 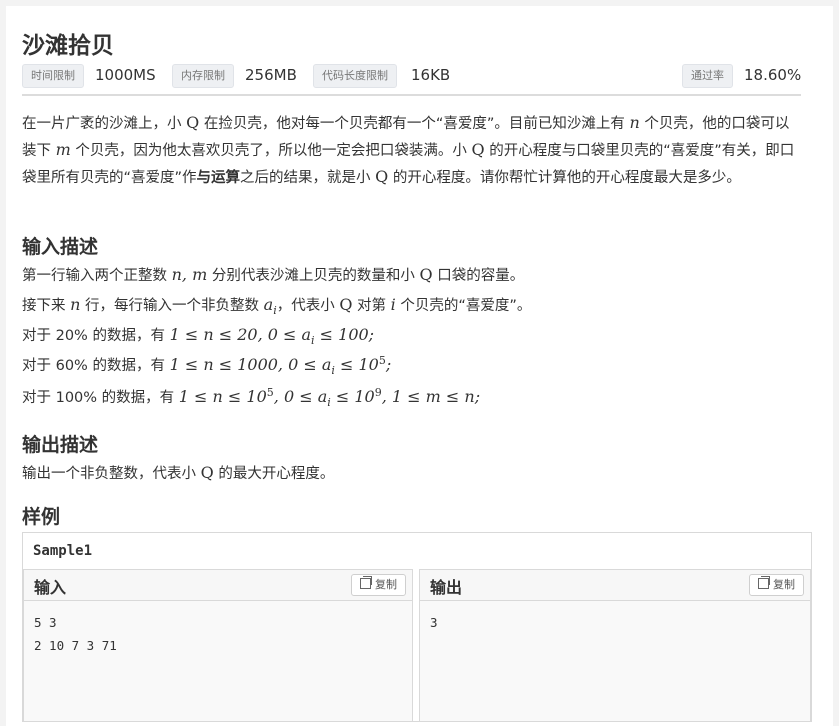 I want to click on sample-output-text: 3, so click(x=615, y=661).